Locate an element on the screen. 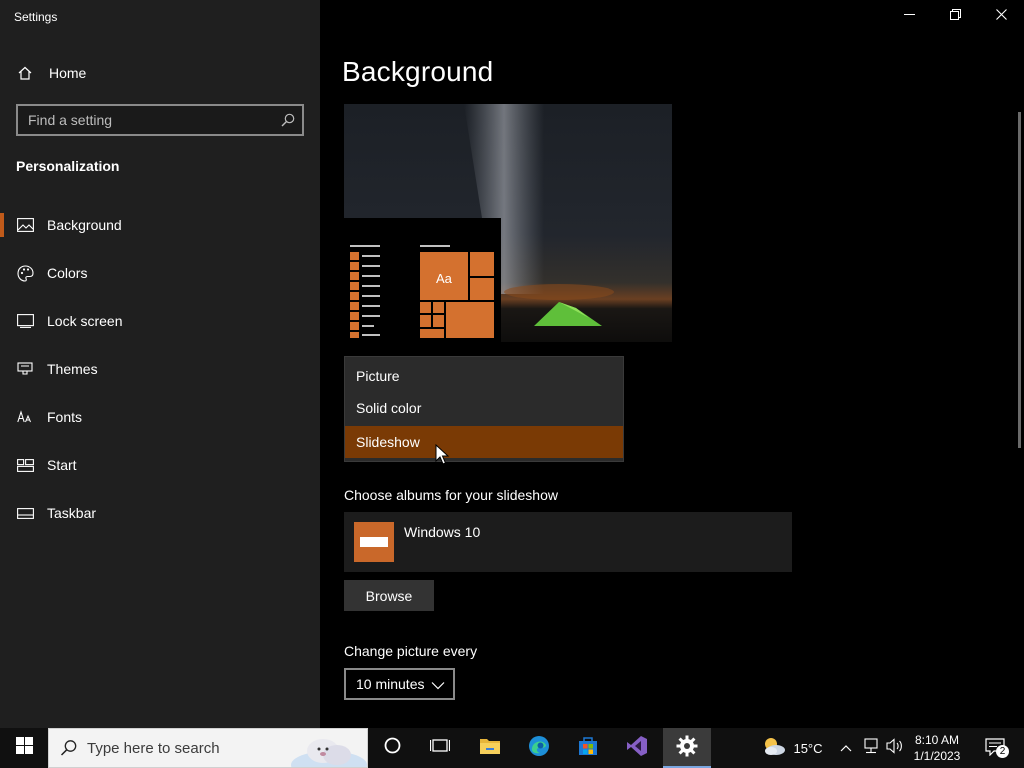  brush-icon is located at coordinates (25, 369).